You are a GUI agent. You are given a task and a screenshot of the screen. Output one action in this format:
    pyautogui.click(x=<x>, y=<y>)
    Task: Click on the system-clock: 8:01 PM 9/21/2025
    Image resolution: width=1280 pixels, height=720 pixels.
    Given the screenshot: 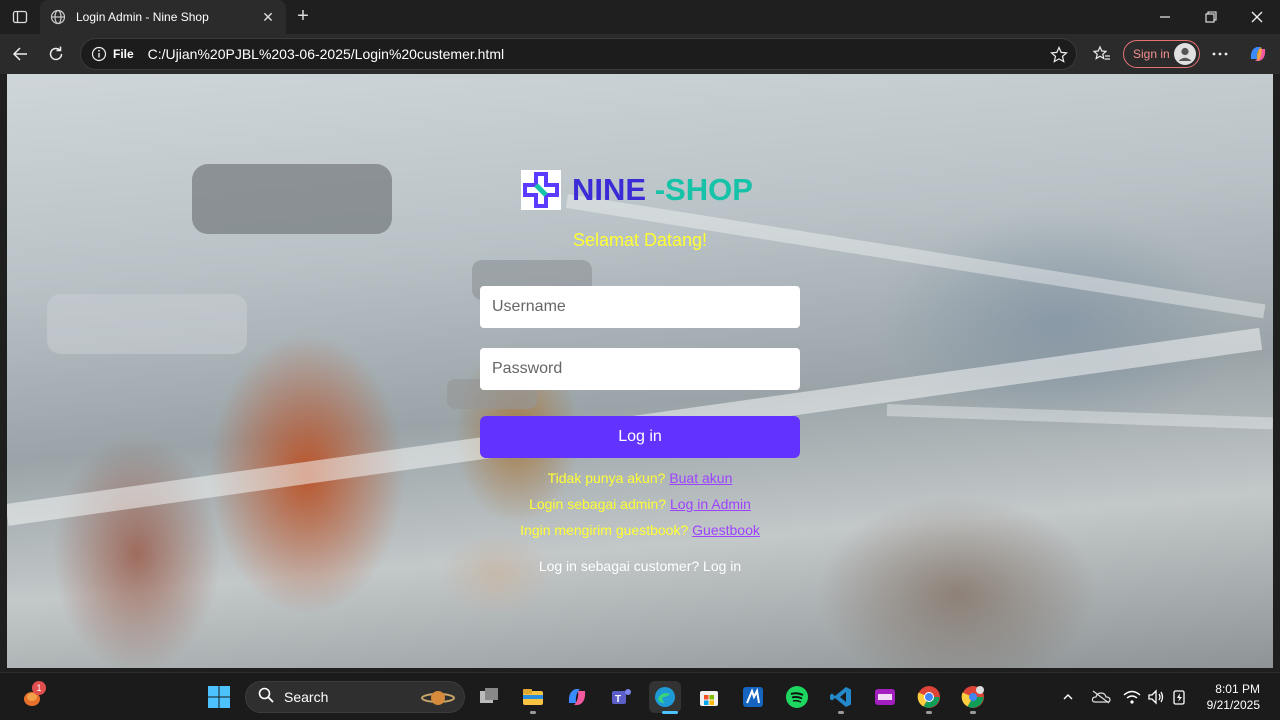 What is the action you would take?
    pyautogui.click(x=1233, y=697)
    